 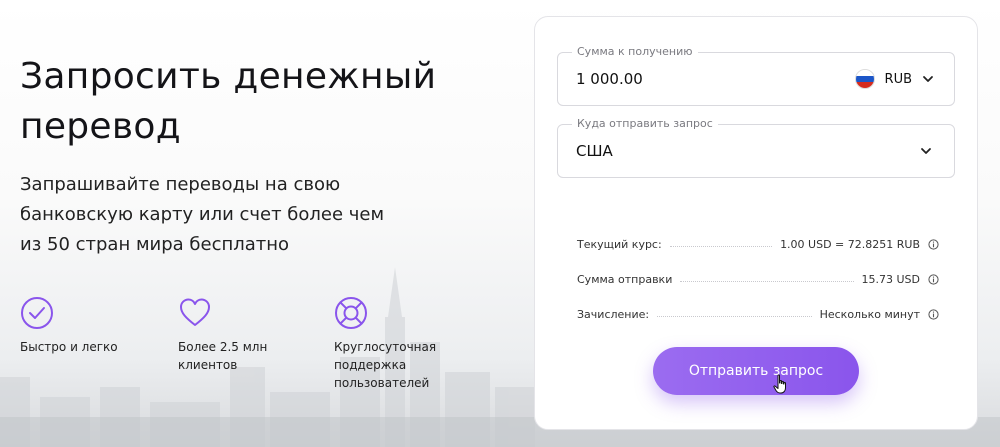 I want to click on feature-clients: Более 2.5 млн клиентов, so click(x=233, y=335).